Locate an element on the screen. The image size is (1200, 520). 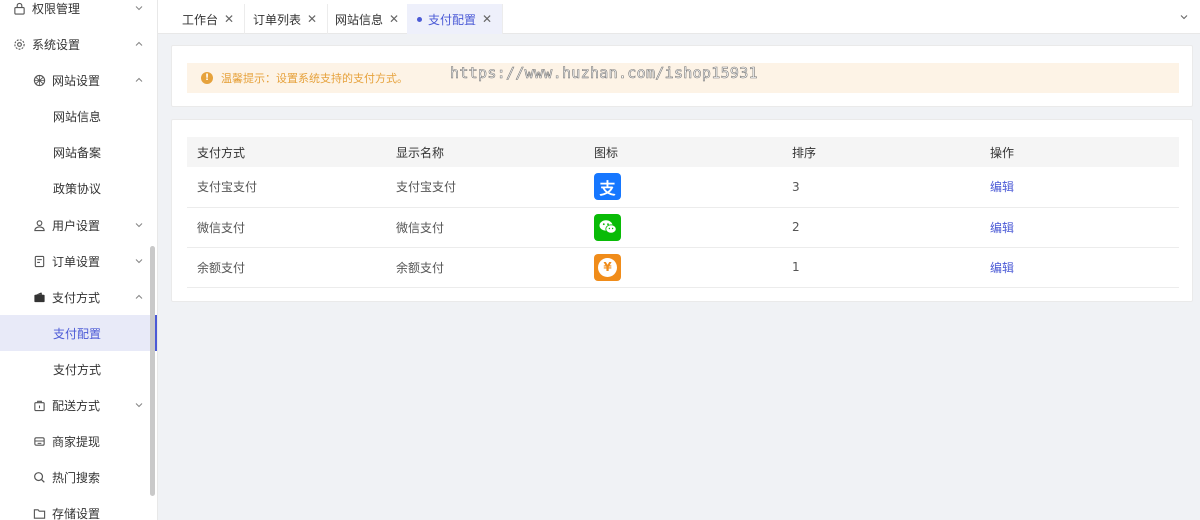
table-row: 支付宝支付 支付宝支付 支 3 编辑 is located at coordinates (683, 187).